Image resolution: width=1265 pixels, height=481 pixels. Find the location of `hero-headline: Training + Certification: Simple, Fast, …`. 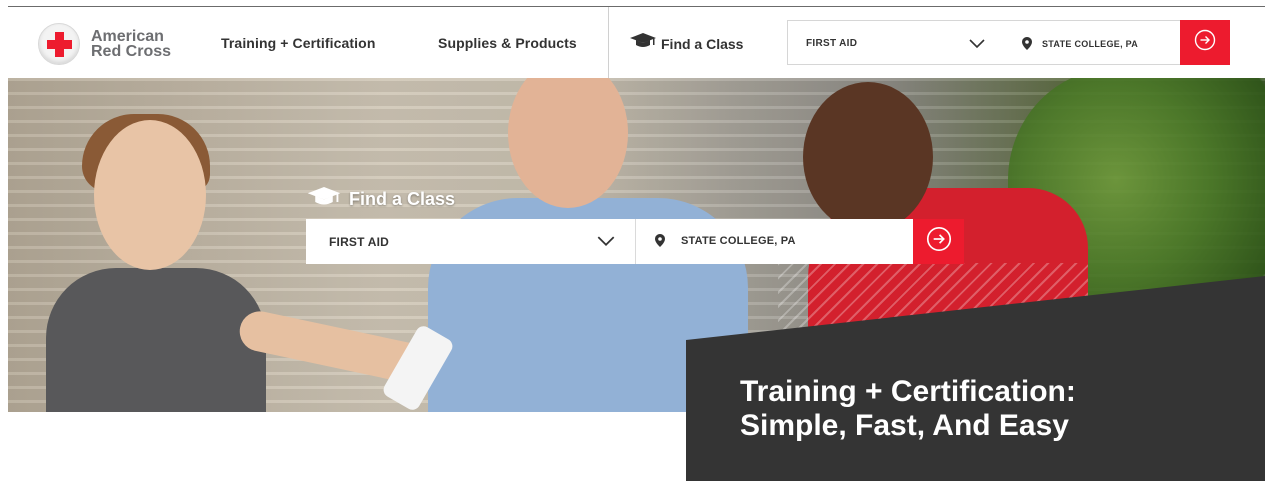

hero-headline: Training + Certification: Simple, Fast, … is located at coordinates (990, 409).